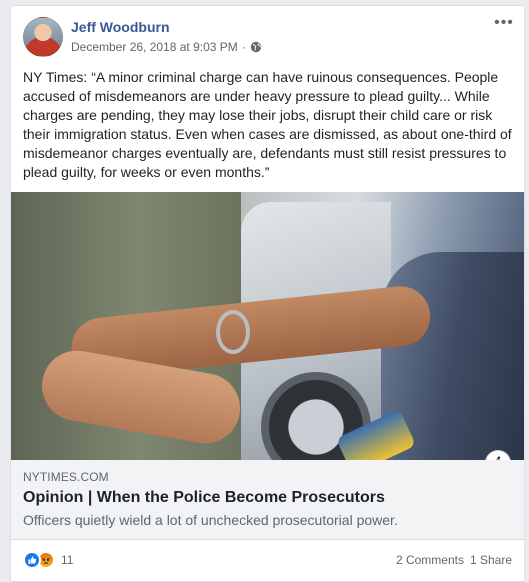  Describe the element at coordinates (491, 560) in the screenshot. I see `shares-count-link: 1 Share` at that location.